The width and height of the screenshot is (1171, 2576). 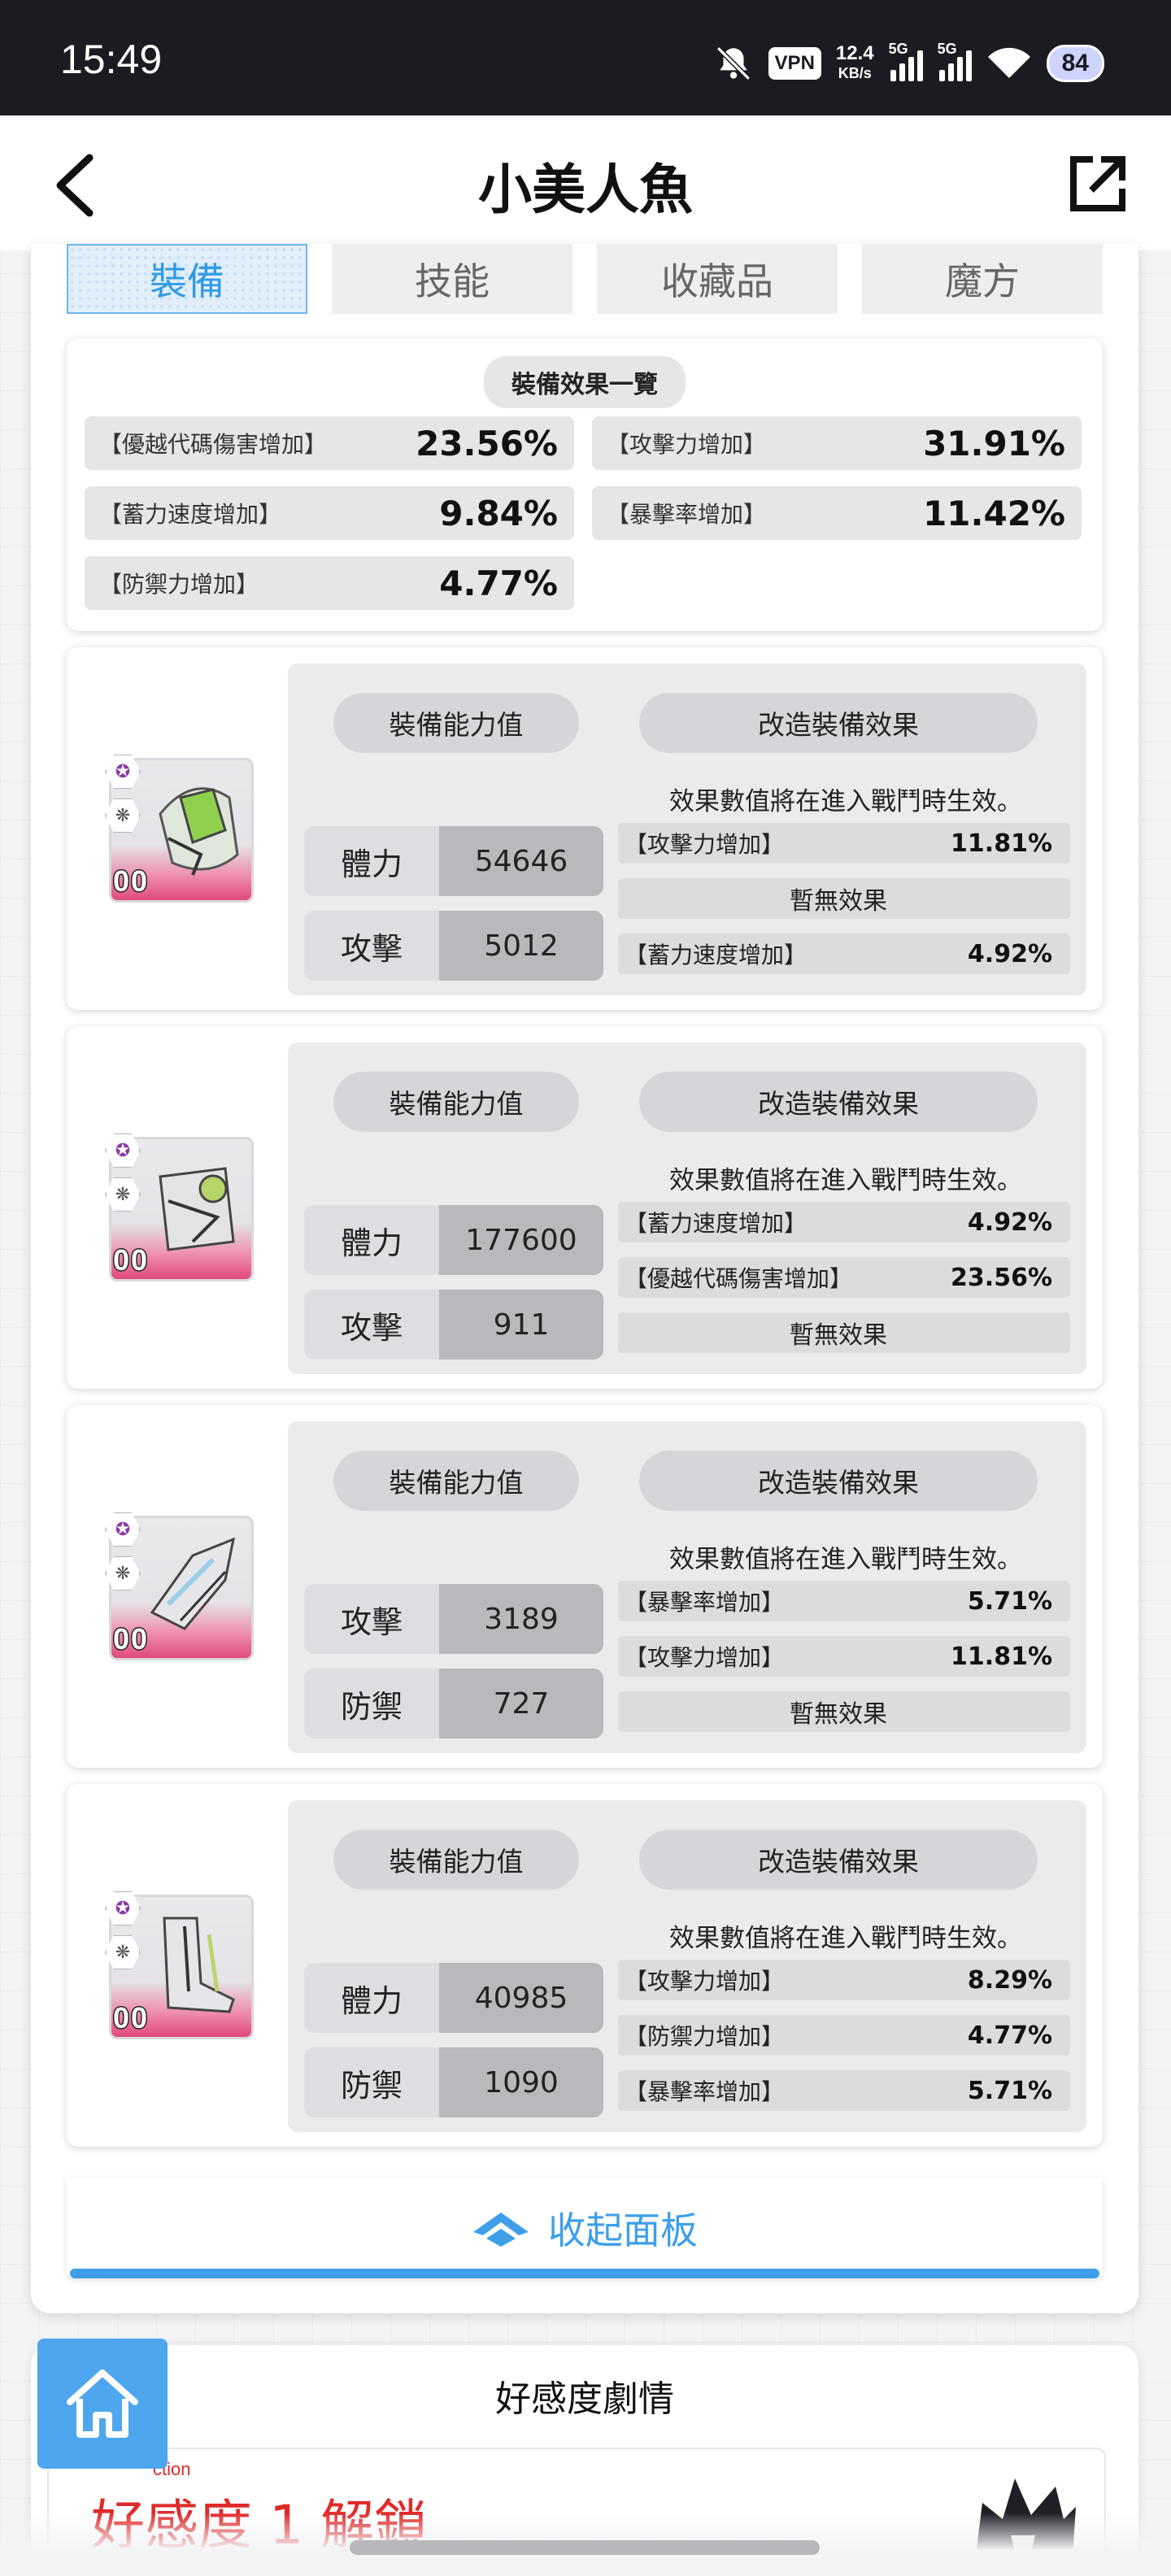 I want to click on home-button, so click(x=103, y=2404).